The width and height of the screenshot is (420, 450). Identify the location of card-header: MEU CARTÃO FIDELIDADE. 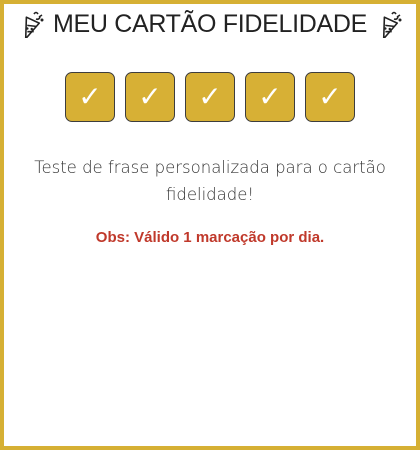
(210, 24).